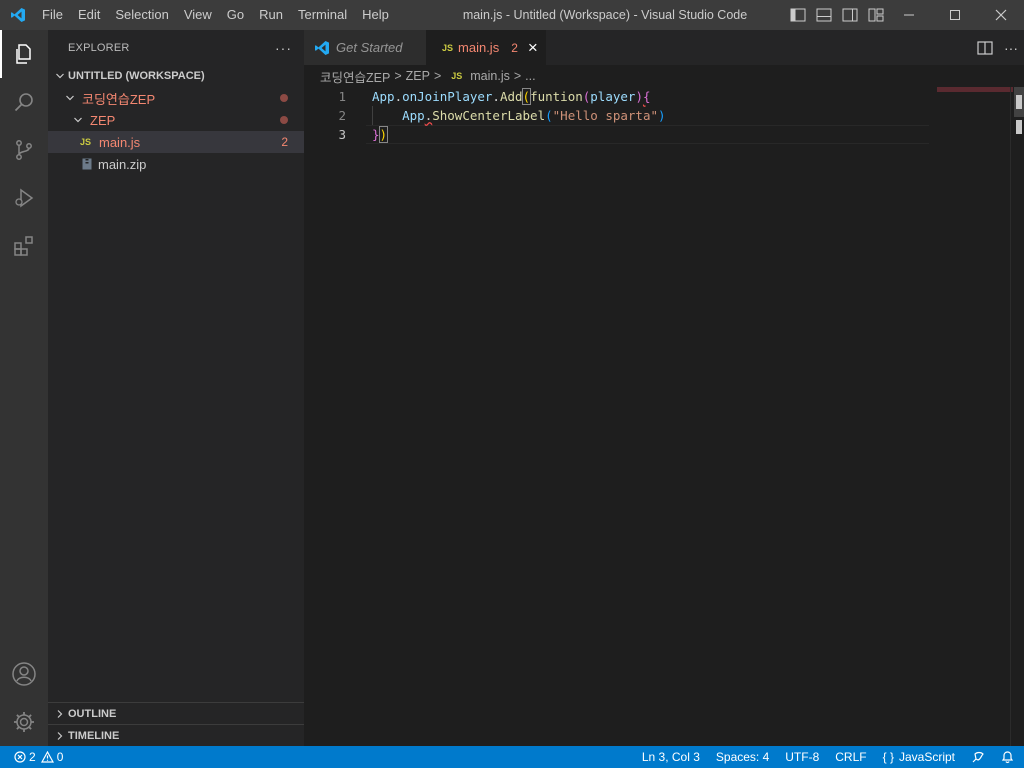 Image resolution: width=1024 pixels, height=768 pixels. I want to click on language-mode: { } JavaScript, so click(919, 757).